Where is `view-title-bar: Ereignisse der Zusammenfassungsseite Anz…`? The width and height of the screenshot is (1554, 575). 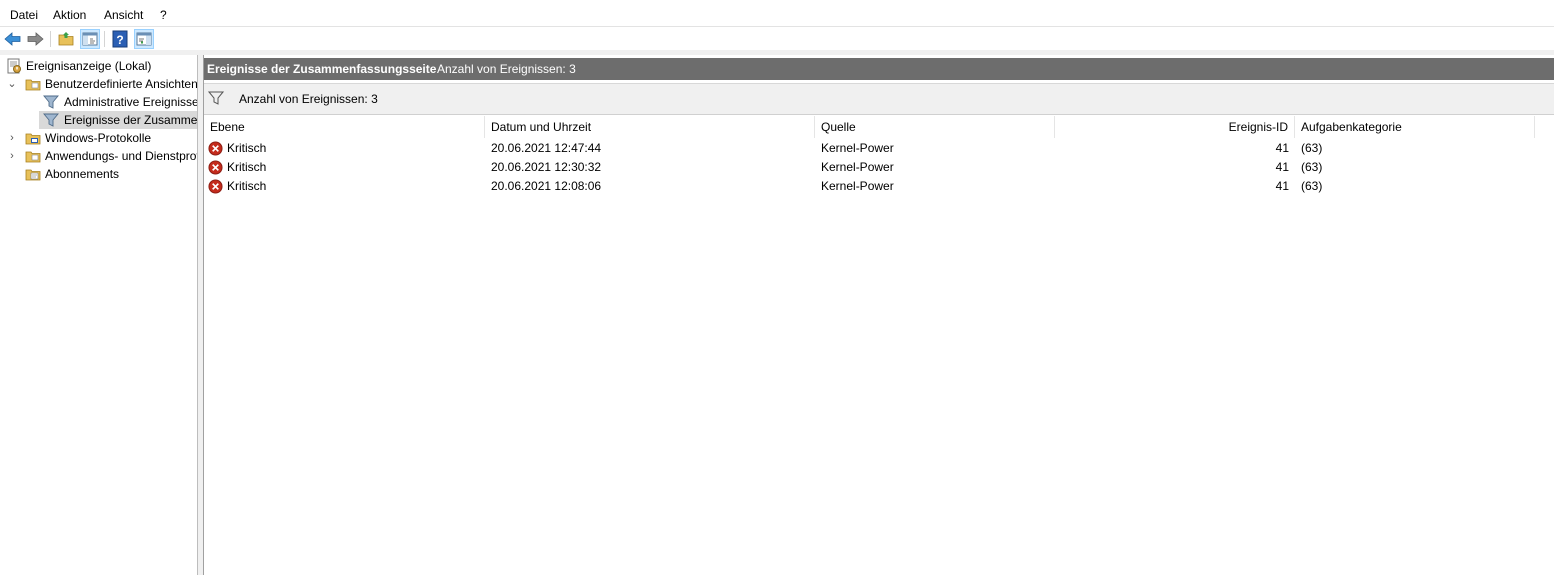 view-title-bar: Ereignisse der Zusammenfassungsseite Anz… is located at coordinates (879, 69).